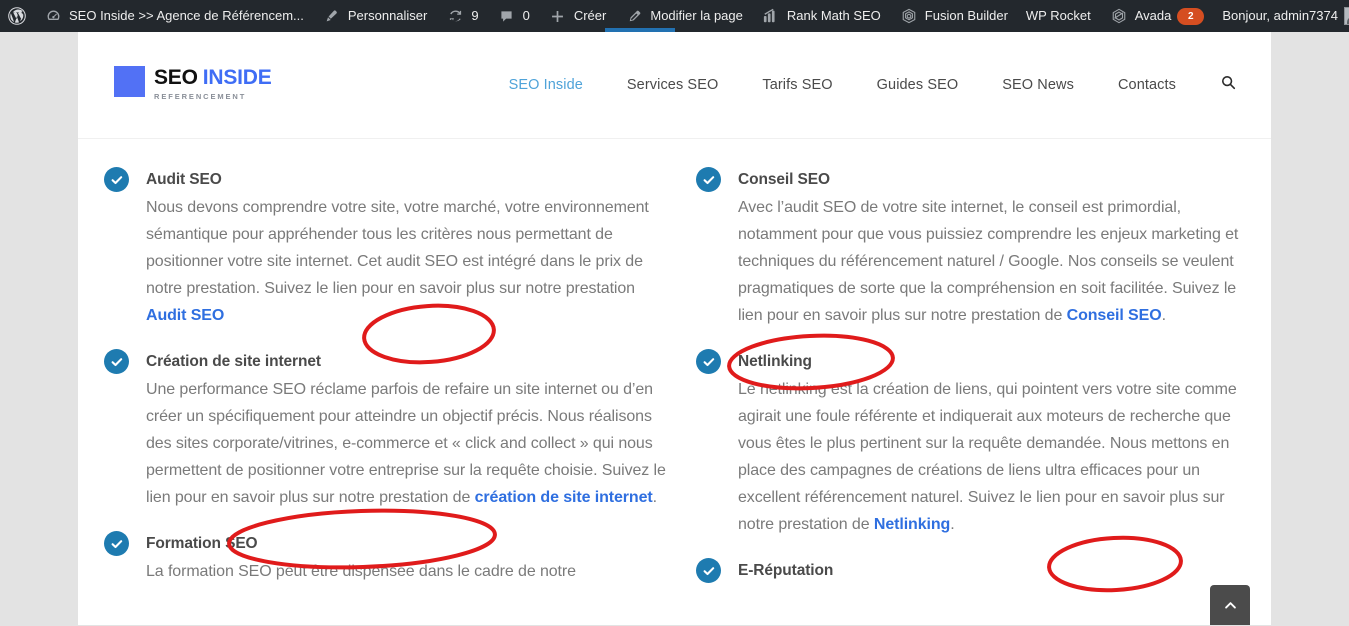 The width and height of the screenshot is (1349, 626). Describe the element at coordinates (558, 16) in the screenshot. I see `plus-icon` at that location.